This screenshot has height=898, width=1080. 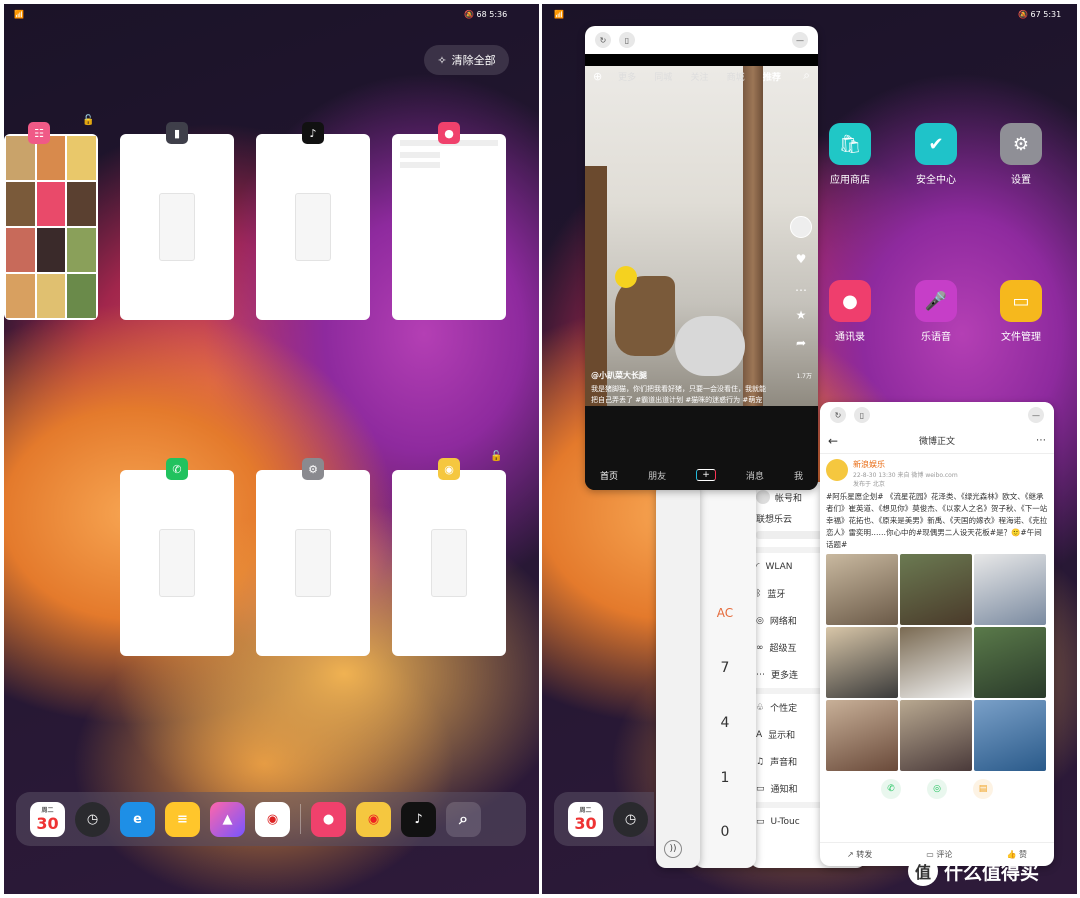 I want to click on recent-card-phone, so click(x=177, y=227).